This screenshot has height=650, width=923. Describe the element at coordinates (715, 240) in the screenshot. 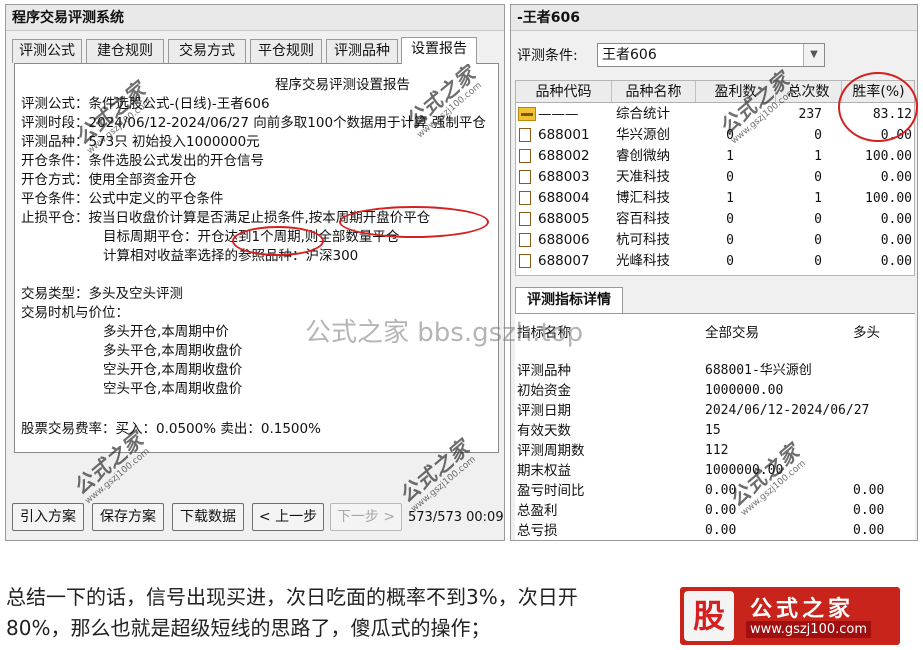

I see `table-row: 688006 杭可科技 0 0 0.00` at that location.